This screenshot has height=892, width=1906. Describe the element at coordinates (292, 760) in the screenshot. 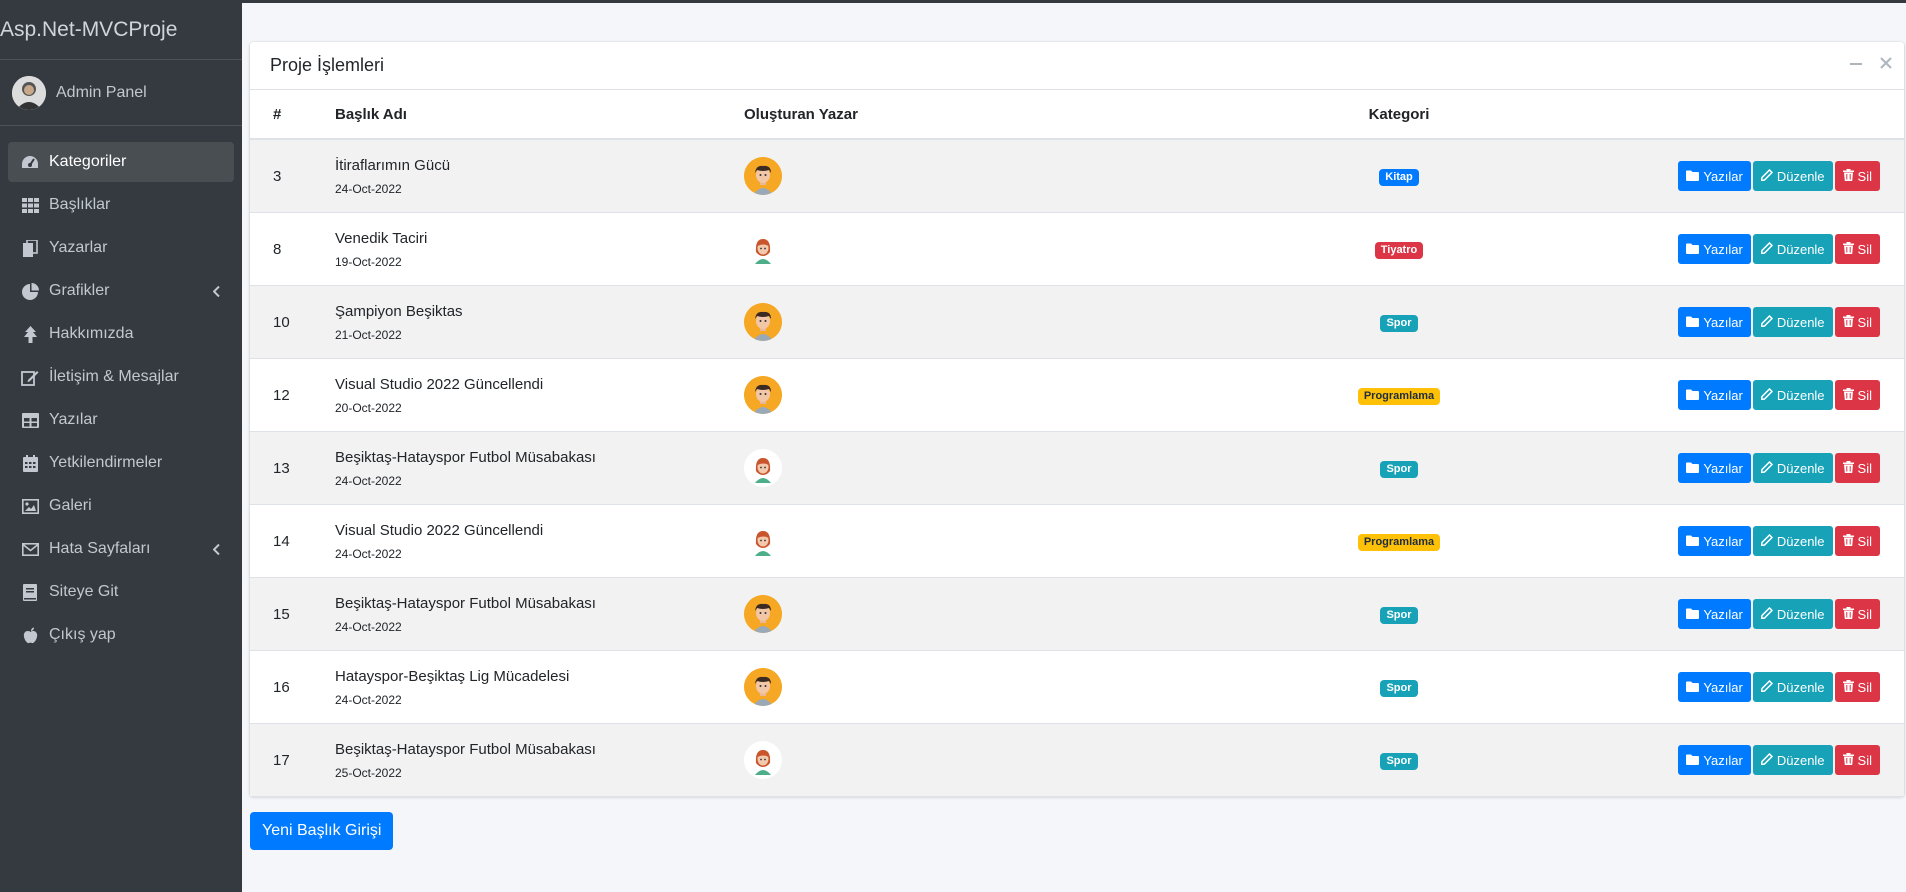

I see `row-id: 17` at that location.